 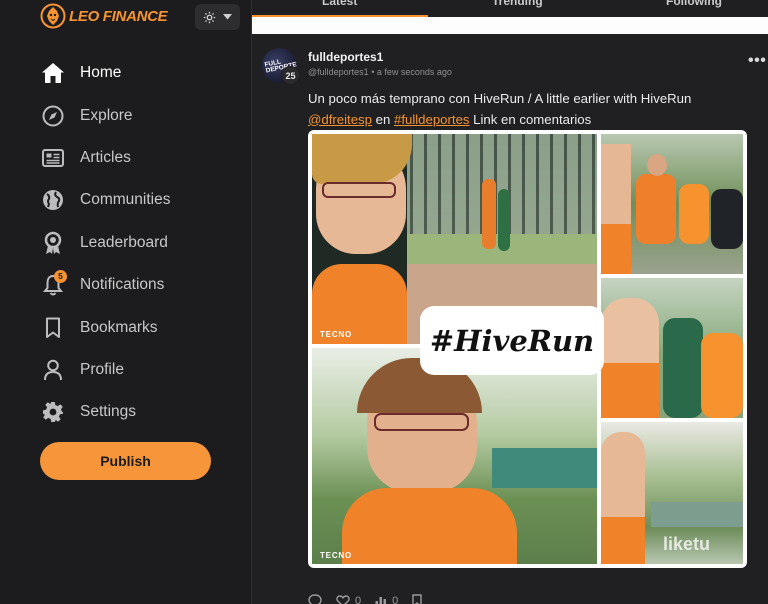 I want to click on publish-button: Publish, so click(x=125, y=461).